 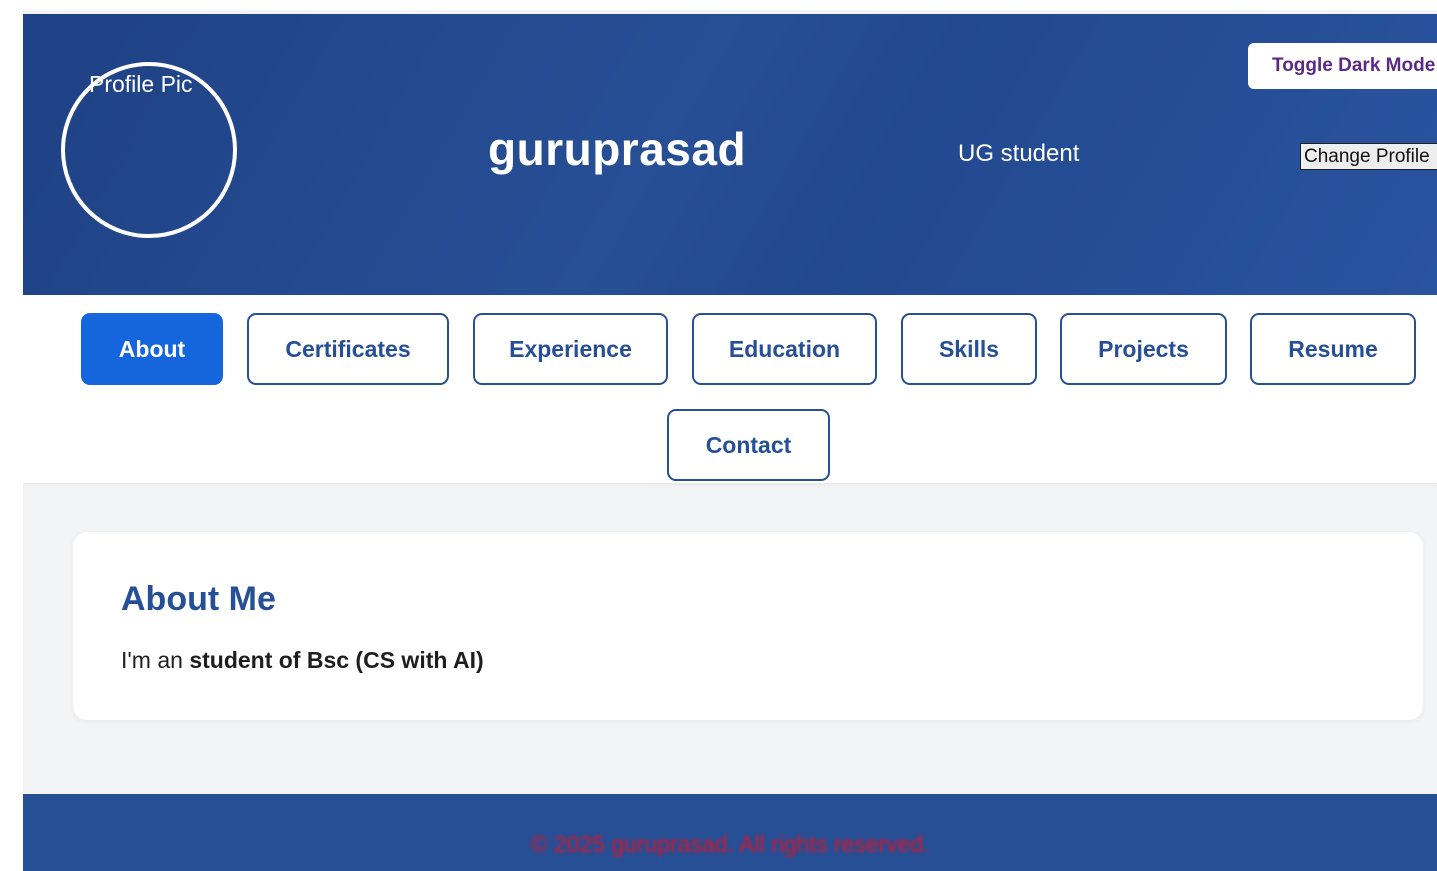 What do you see at coordinates (784, 349) in the screenshot?
I see `tab-education: Education` at bounding box center [784, 349].